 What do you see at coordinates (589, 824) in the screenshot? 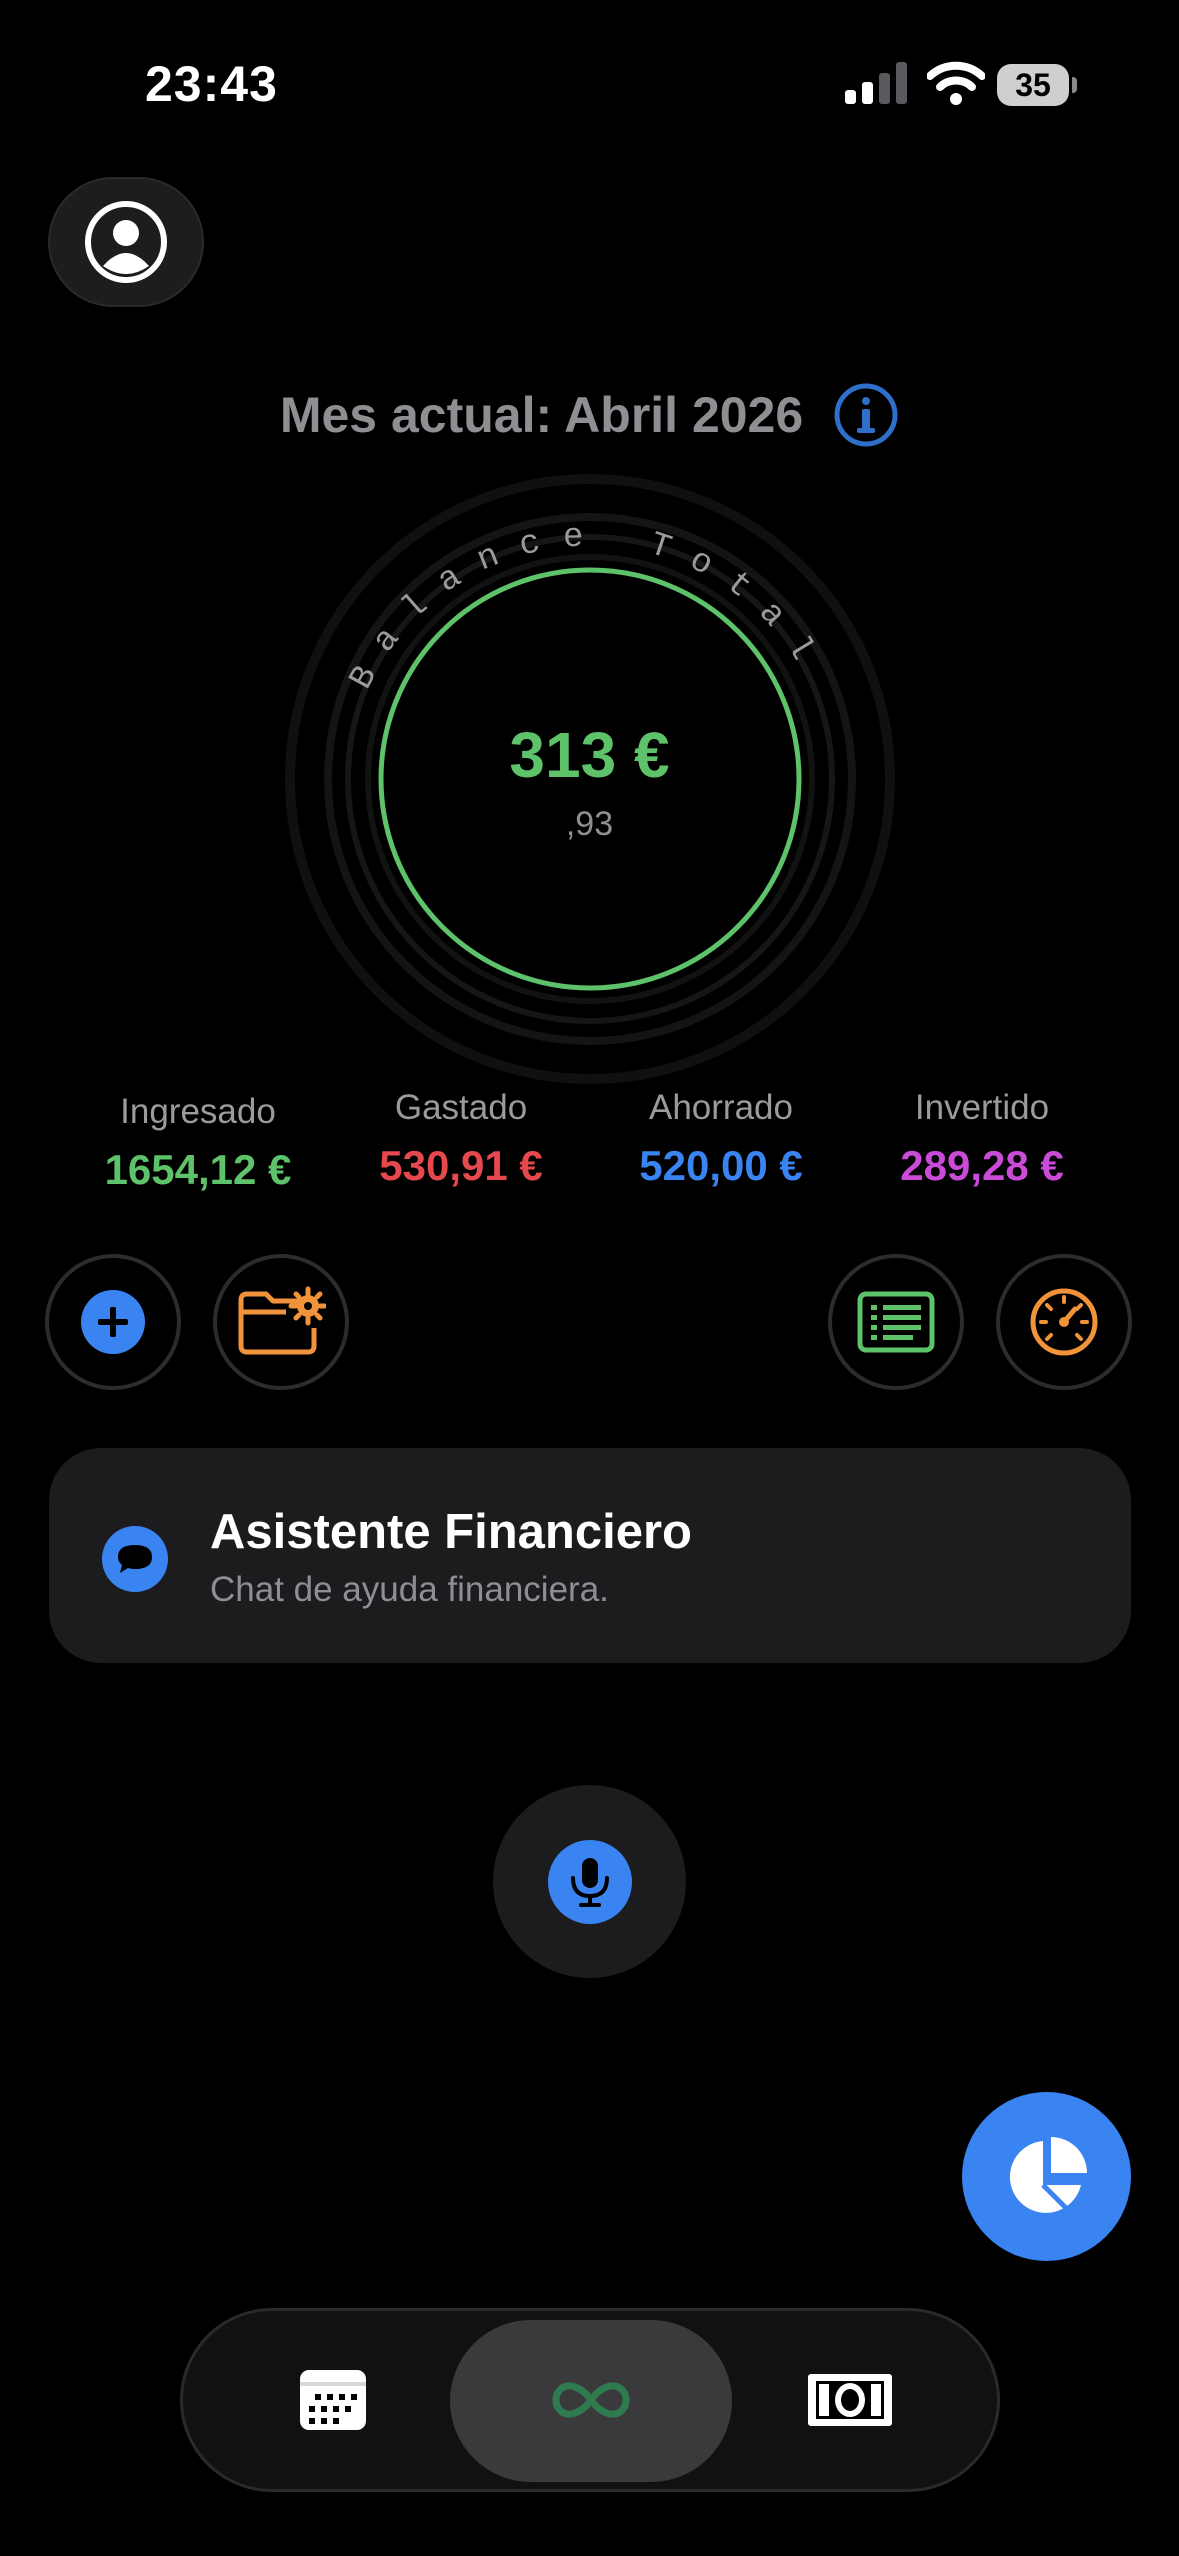
I see `balance-cents: ,93` at bounding box center [589, 824].